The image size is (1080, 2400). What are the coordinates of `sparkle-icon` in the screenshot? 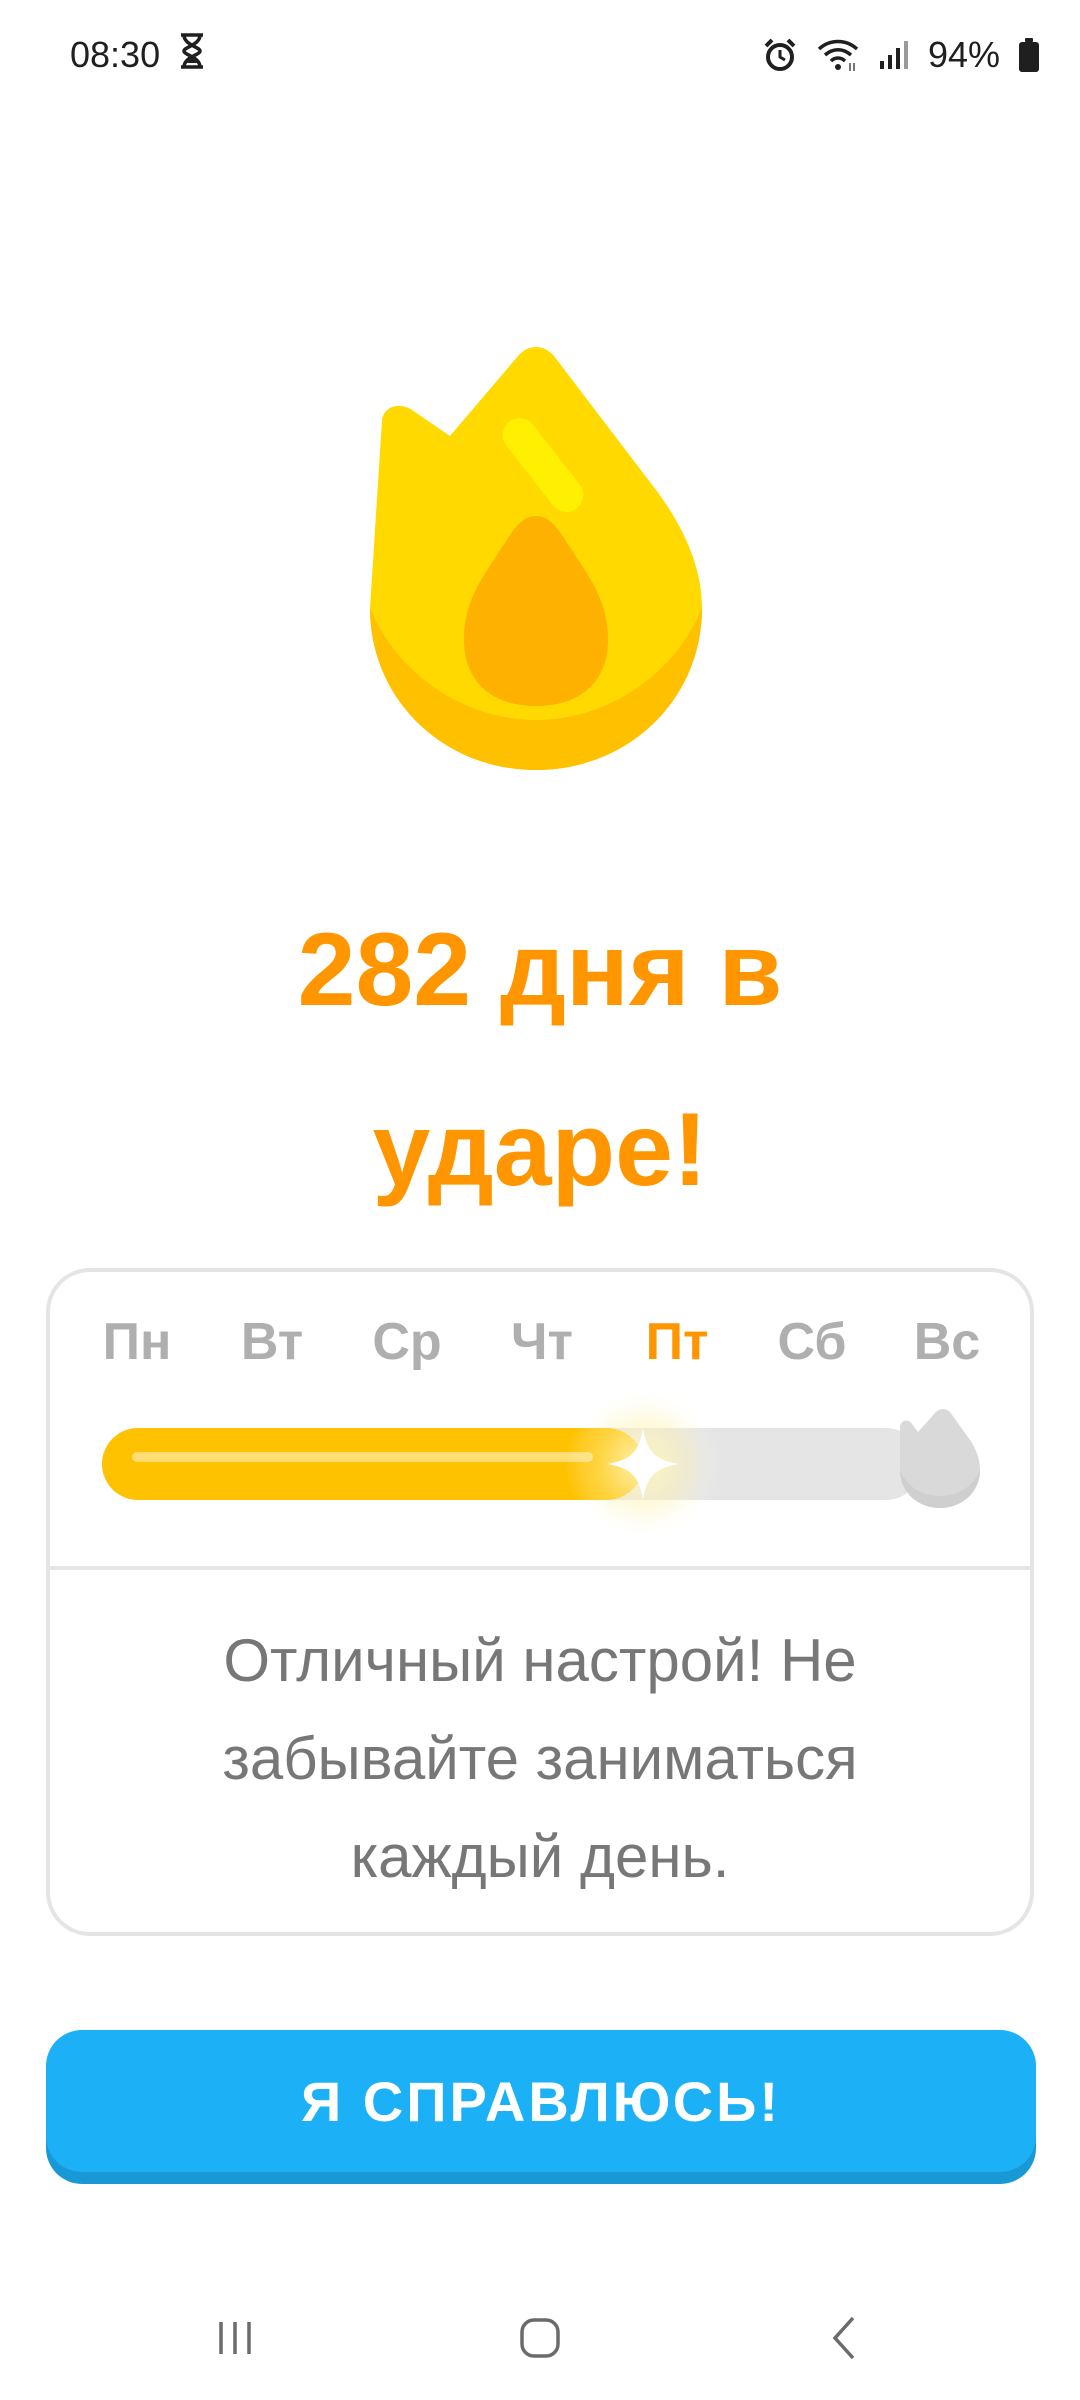 It's located at (643, 1464).